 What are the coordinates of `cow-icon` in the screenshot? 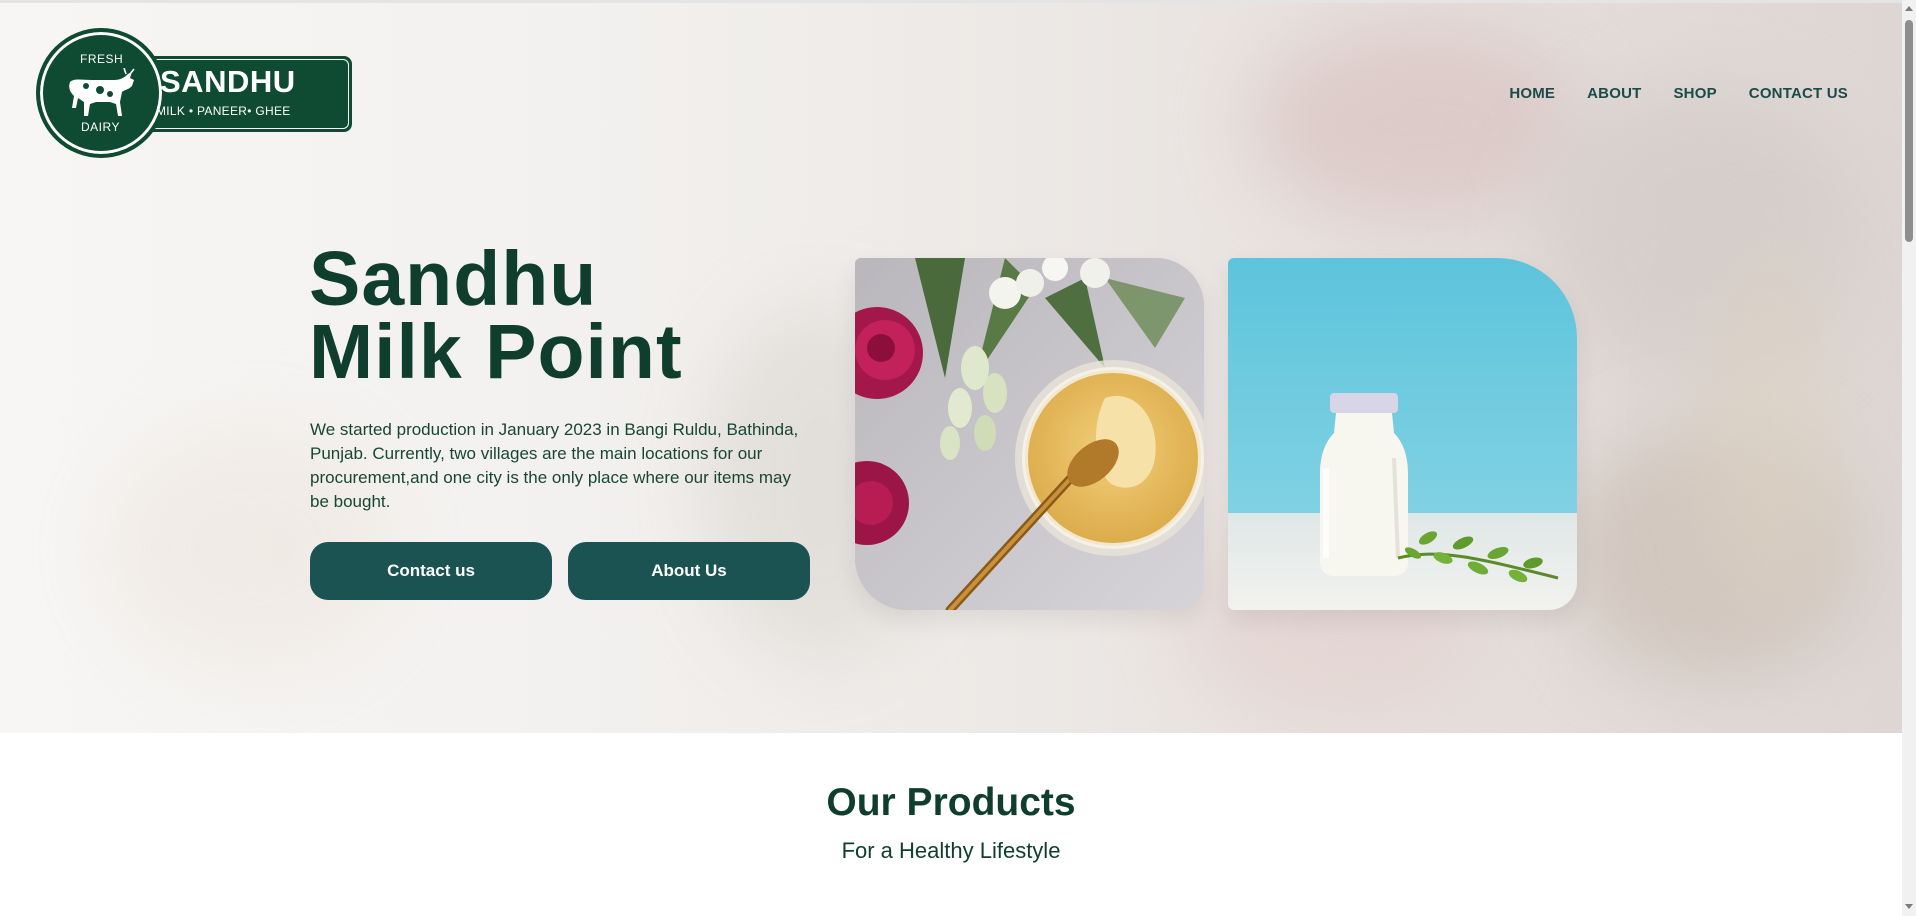 It's located at (102, 92).